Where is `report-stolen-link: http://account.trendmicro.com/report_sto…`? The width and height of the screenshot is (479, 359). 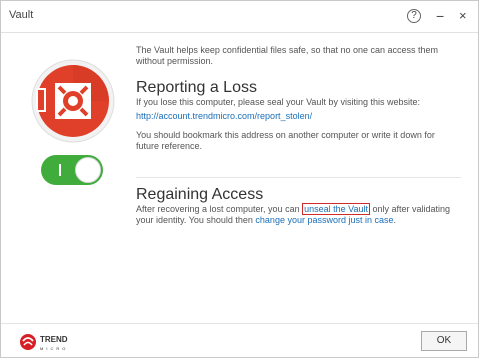
report-stolen-link: http://account.trendmicro.com/report_sto… is located at coordinates (224, 116).